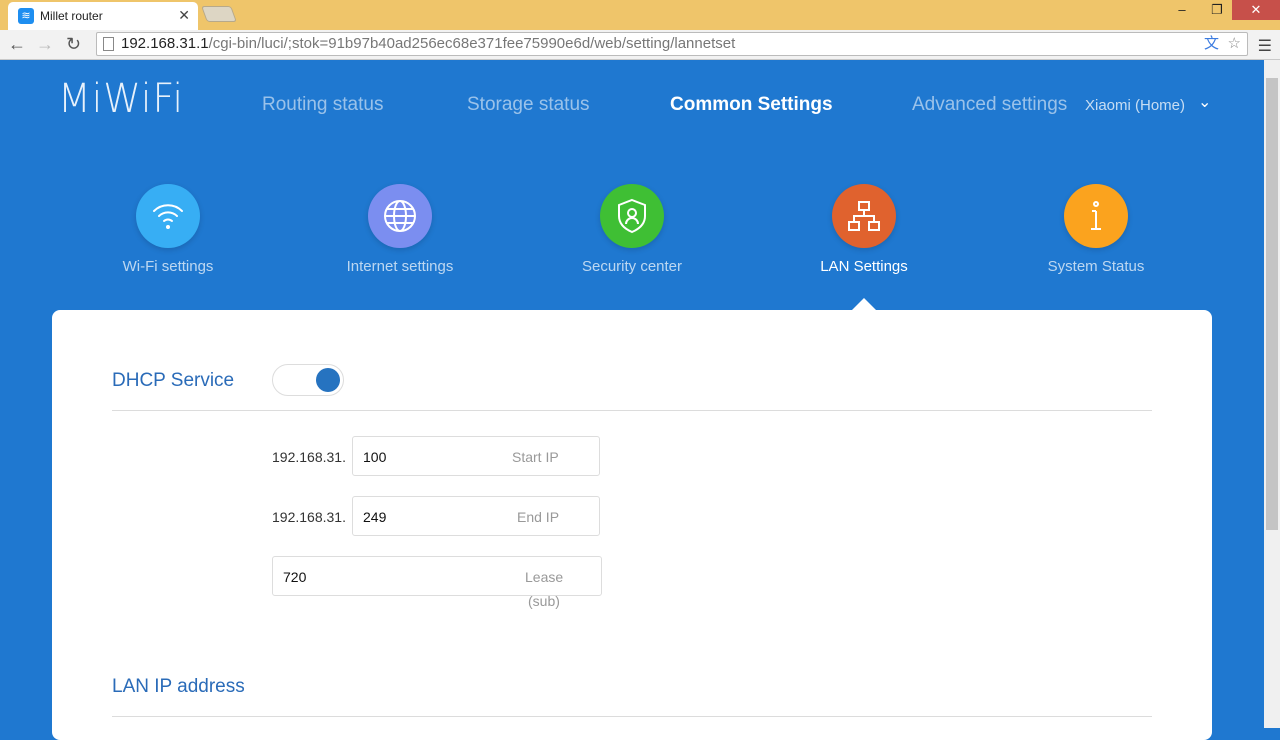  What do you see at coordinates (121, 99) in the screenshot?
I see `logo: MiWiFi` at bounding box center [121, 99].